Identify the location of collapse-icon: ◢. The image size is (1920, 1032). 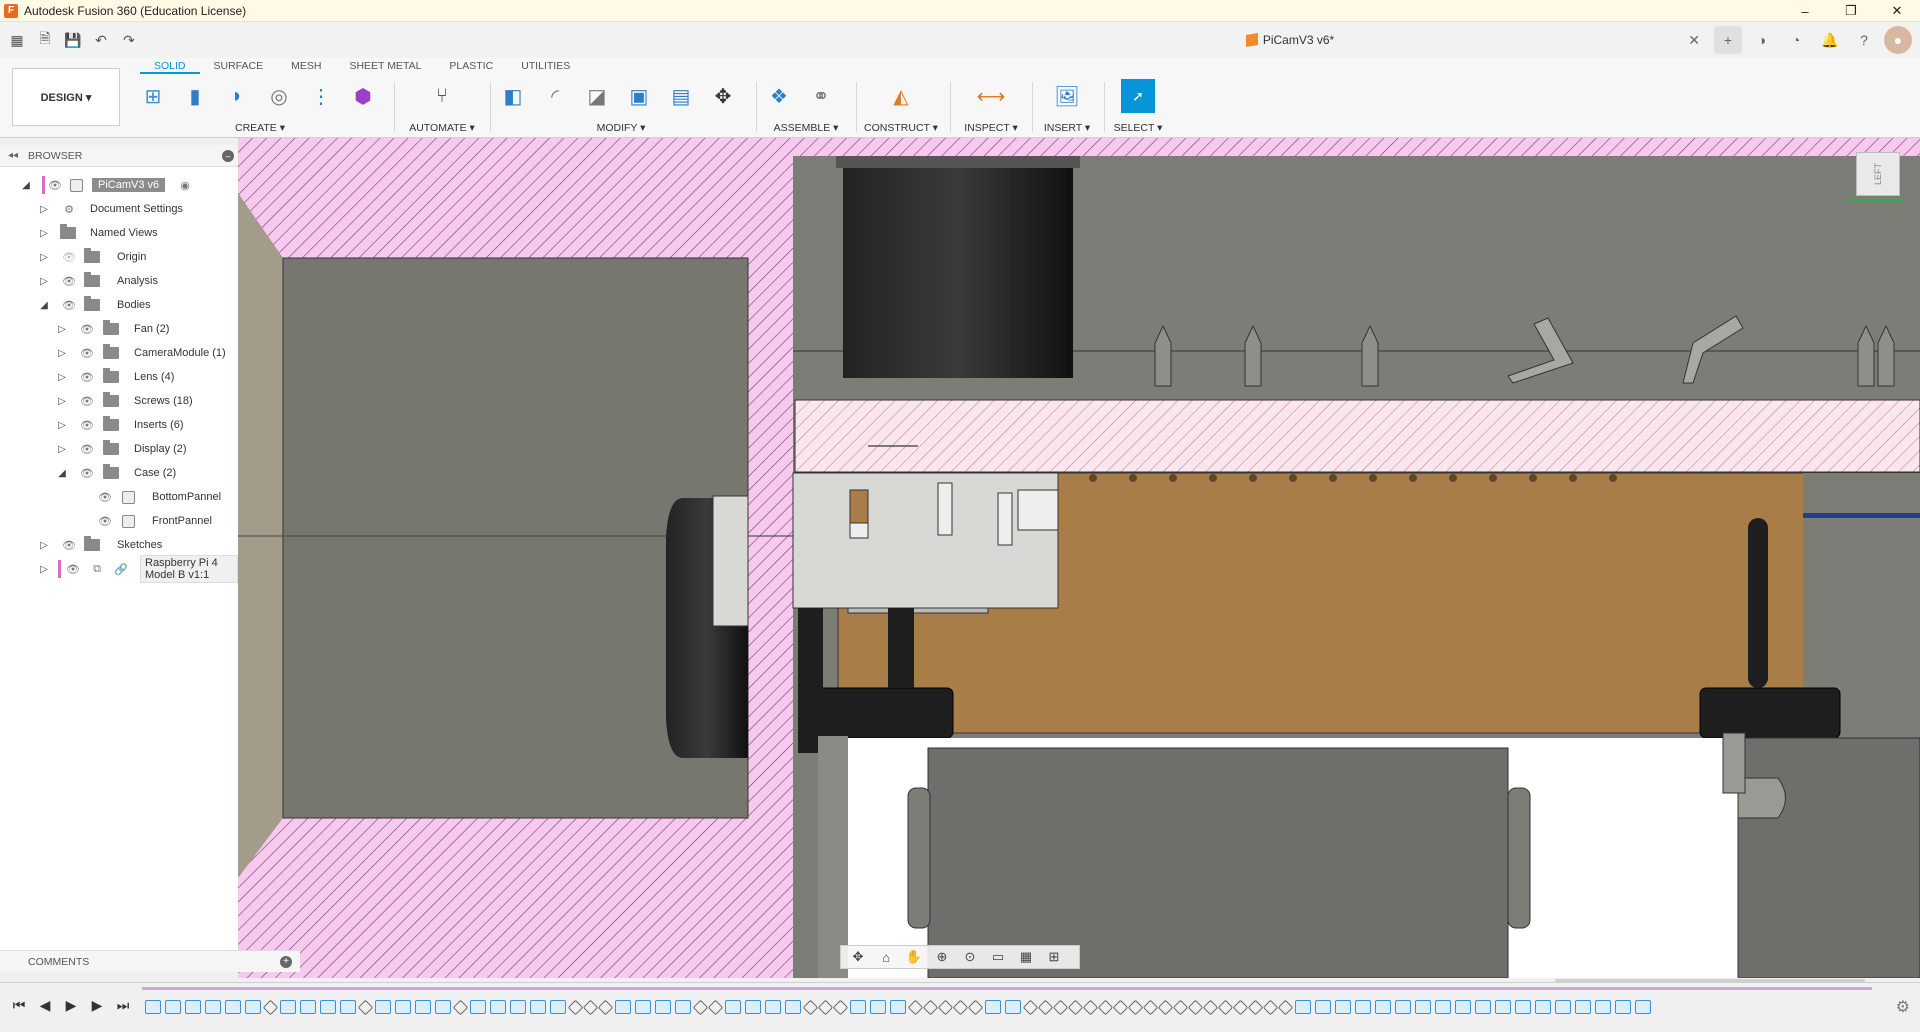
(62, 473).